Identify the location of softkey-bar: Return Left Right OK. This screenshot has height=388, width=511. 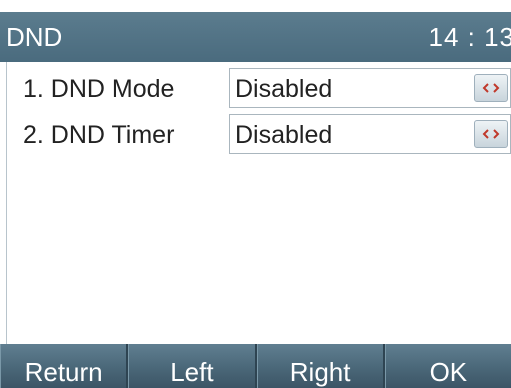
(255, 366).